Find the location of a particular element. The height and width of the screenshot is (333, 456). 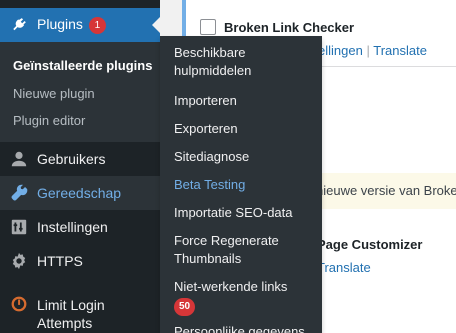

update-count-badge: 1 is located at coordinates (97, 25).